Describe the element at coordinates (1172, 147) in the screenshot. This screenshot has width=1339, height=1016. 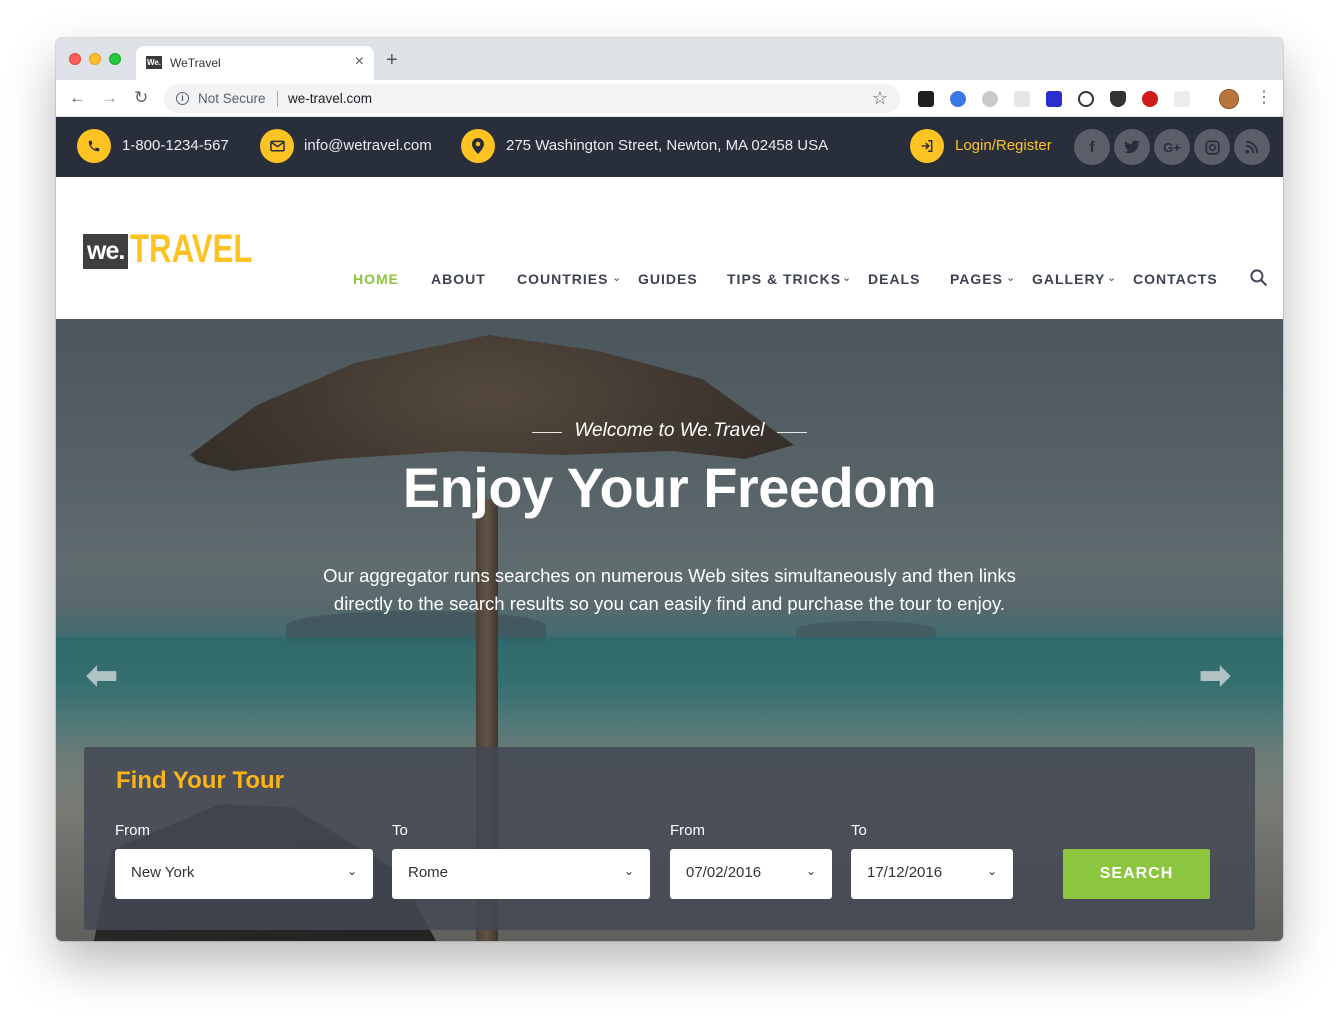
I see `google-plus-icon: G+` at that location.